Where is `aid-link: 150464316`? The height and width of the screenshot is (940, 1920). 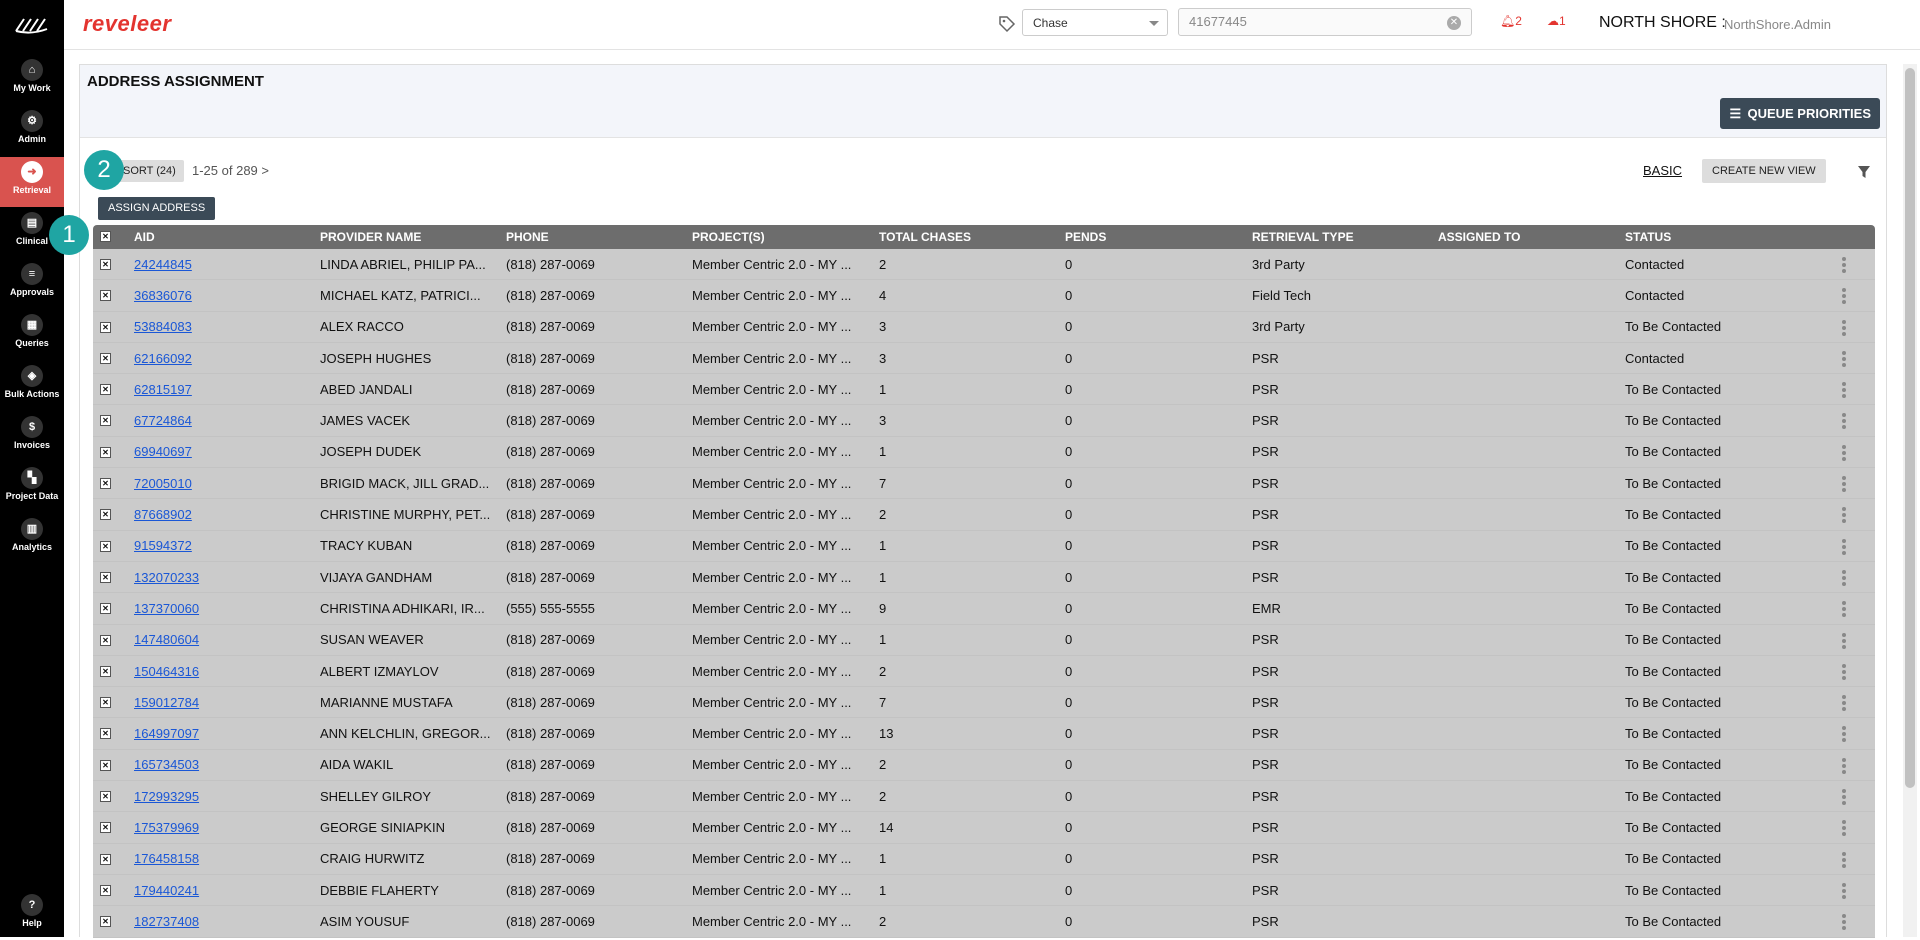 aid-link: 150464316 is located at coordinates (166, 671).